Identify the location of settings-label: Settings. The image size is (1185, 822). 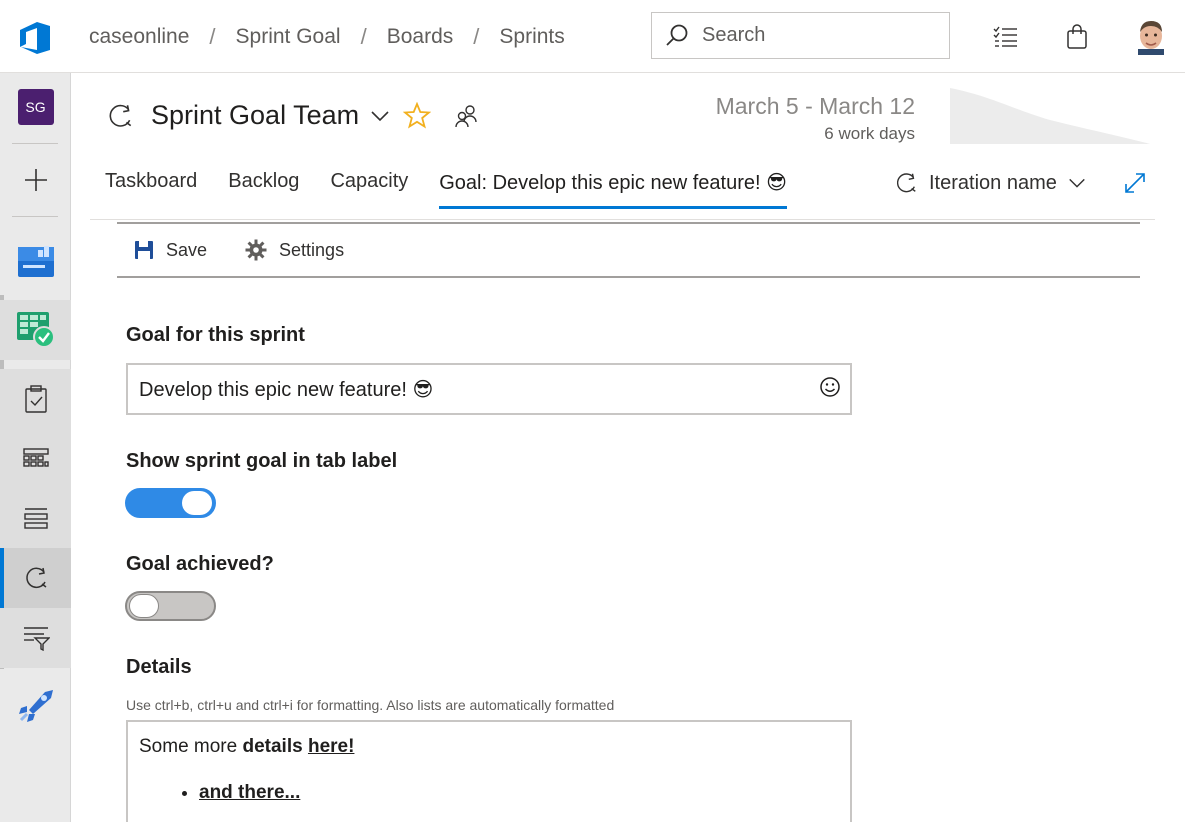
(312, 249).